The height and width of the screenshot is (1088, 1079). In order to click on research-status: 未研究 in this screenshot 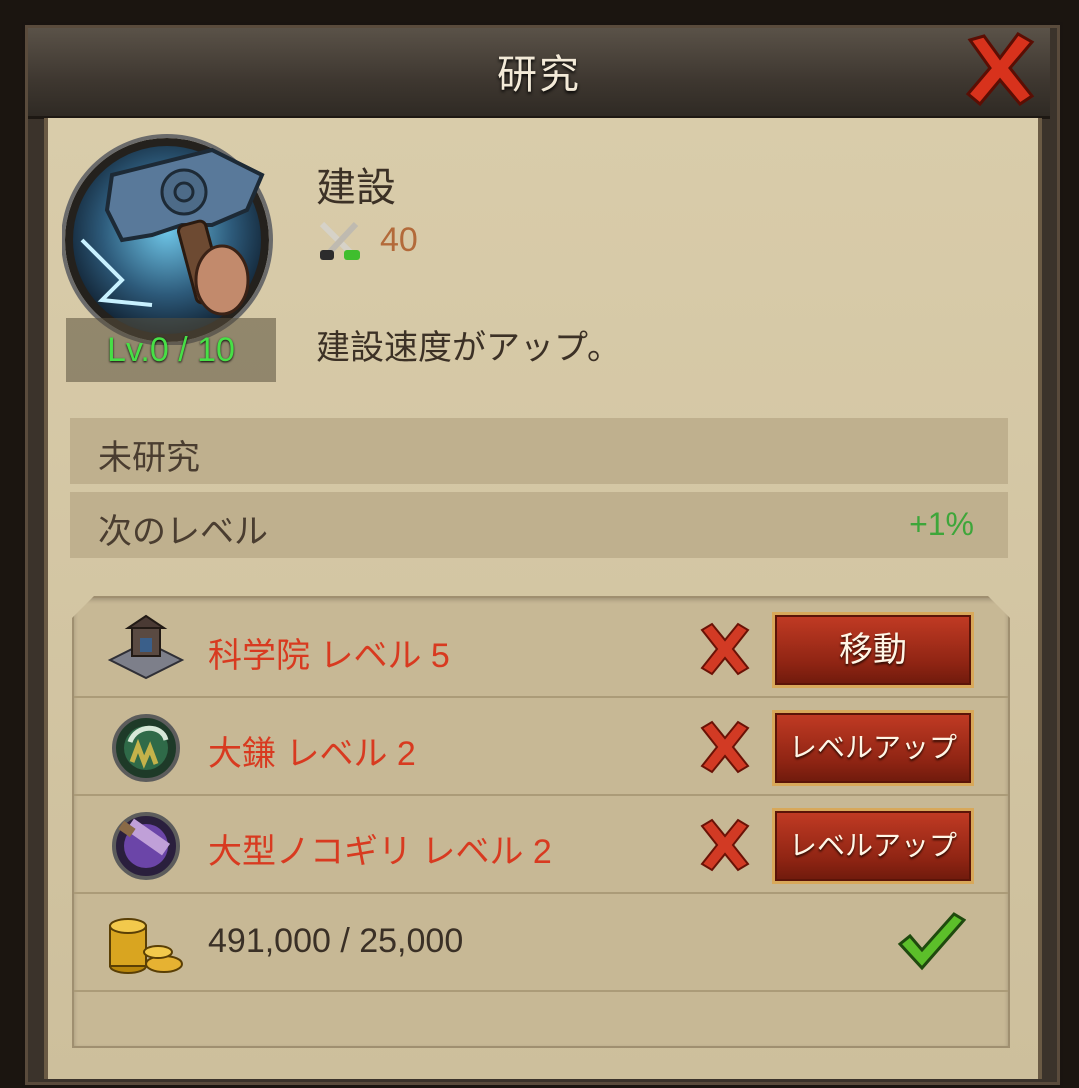, I will do `click(149, 458)`.